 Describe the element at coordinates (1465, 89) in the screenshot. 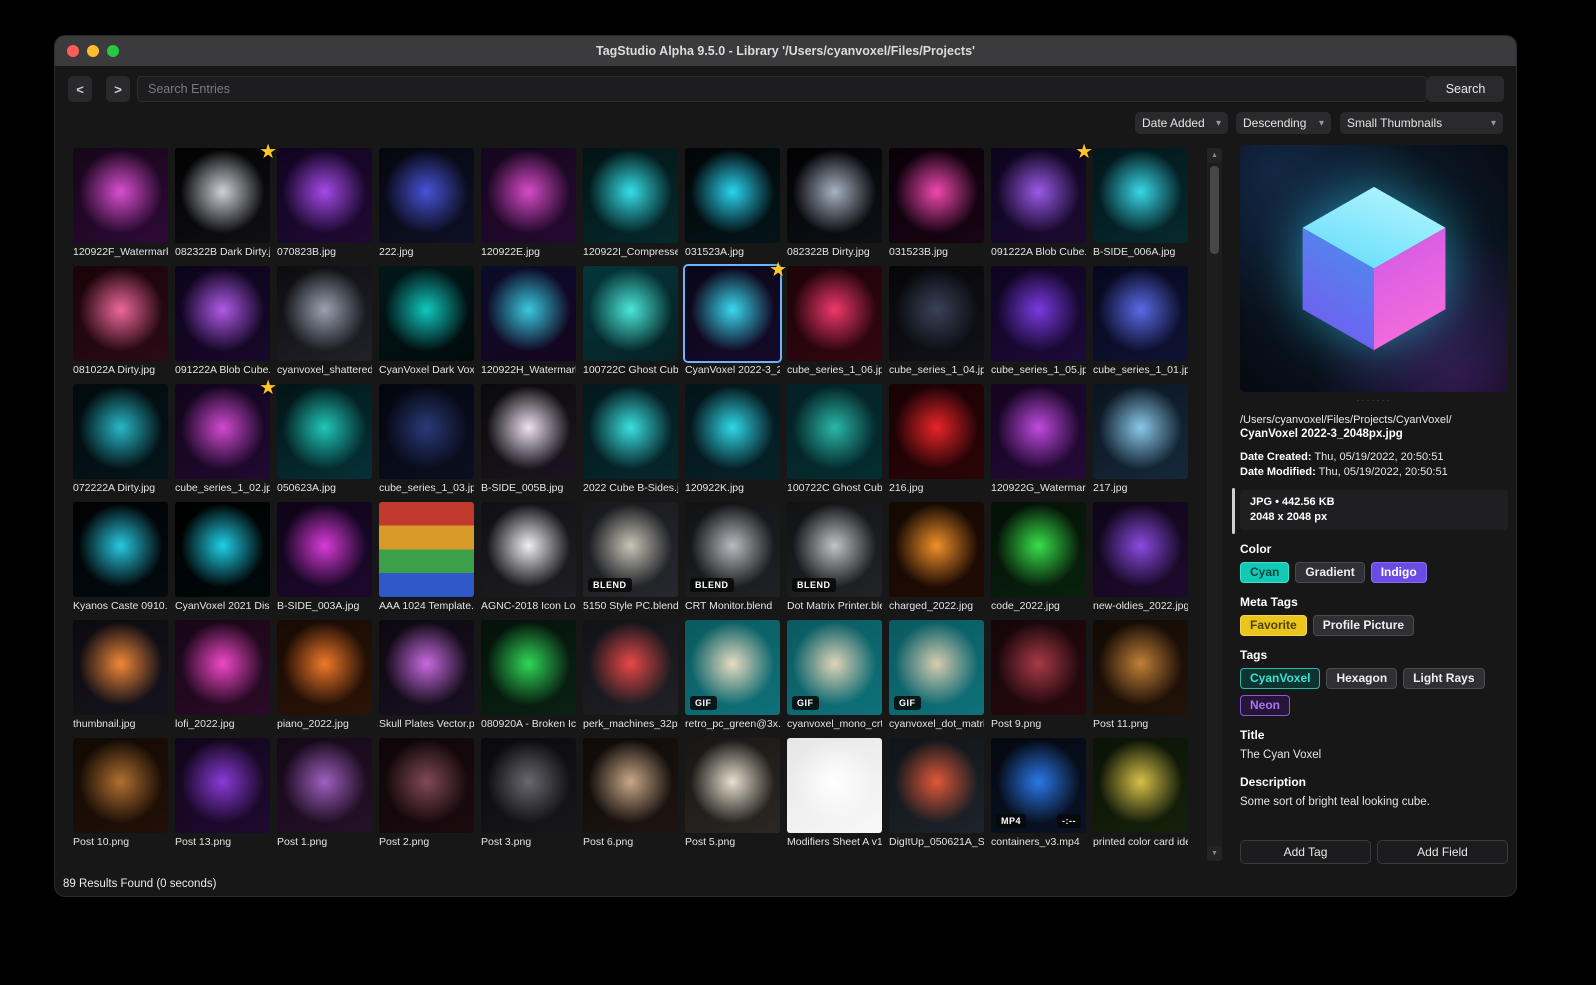

I see `search-button: Search` at that location.